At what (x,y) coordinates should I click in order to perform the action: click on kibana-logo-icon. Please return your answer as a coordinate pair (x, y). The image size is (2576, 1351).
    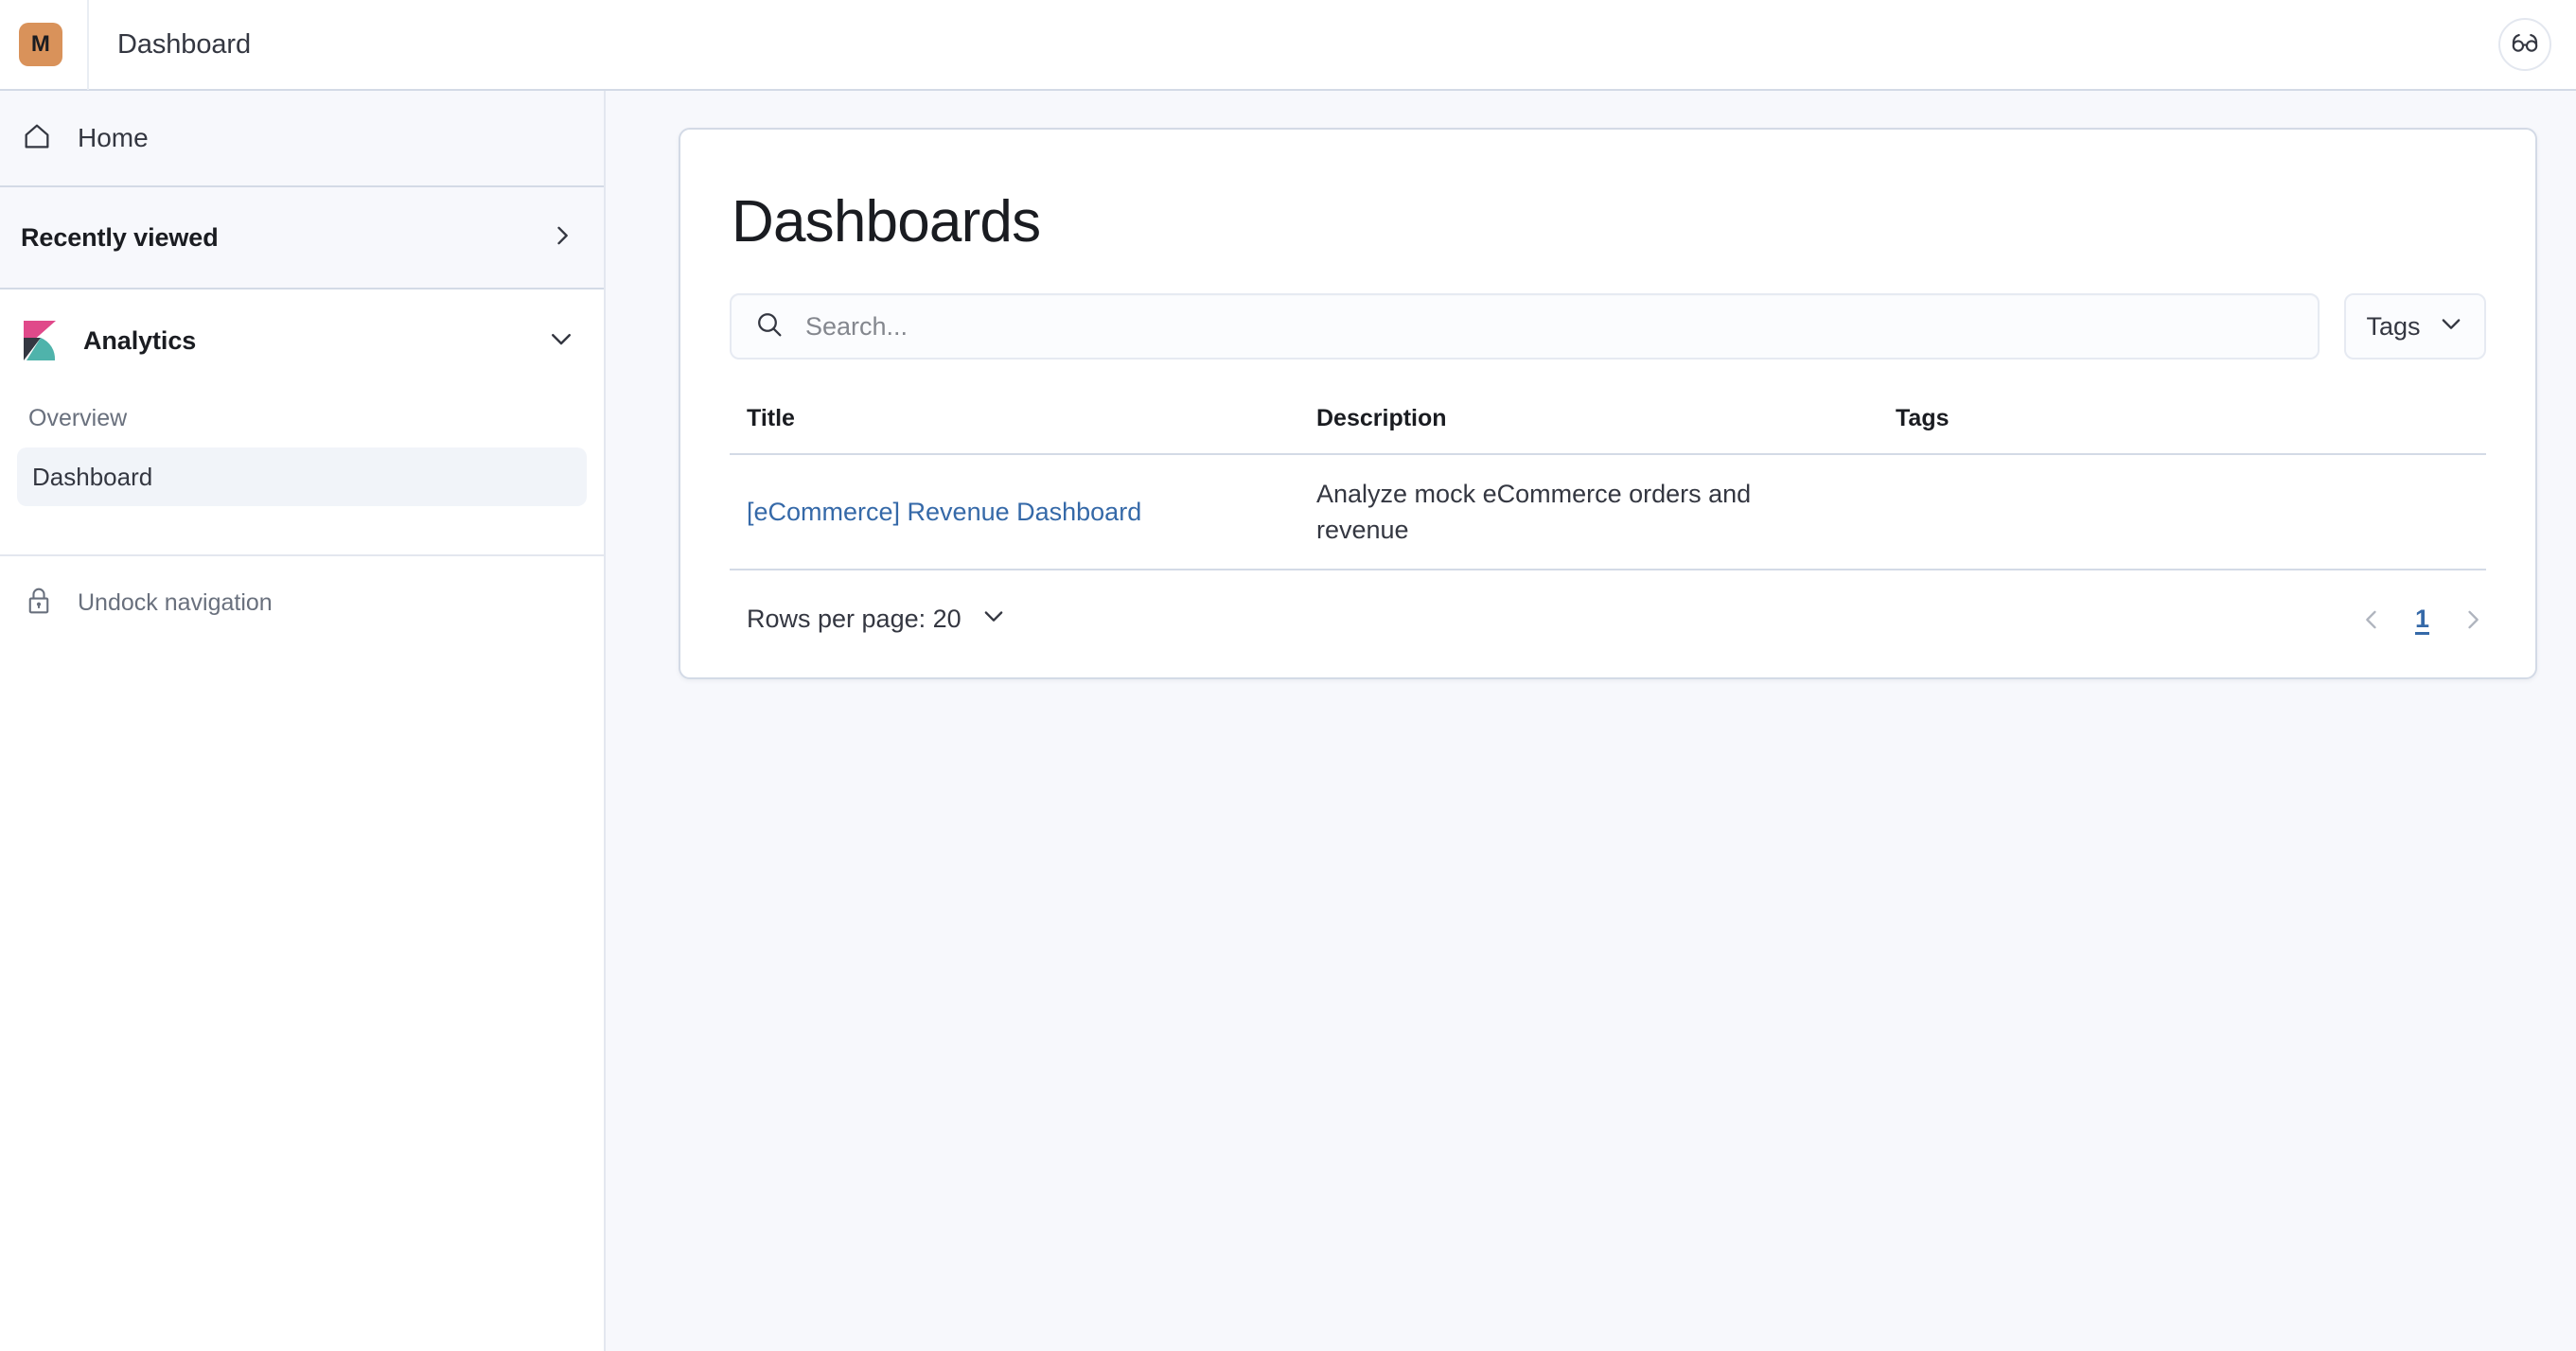
    Looking at the image, I should click on (40, 340).